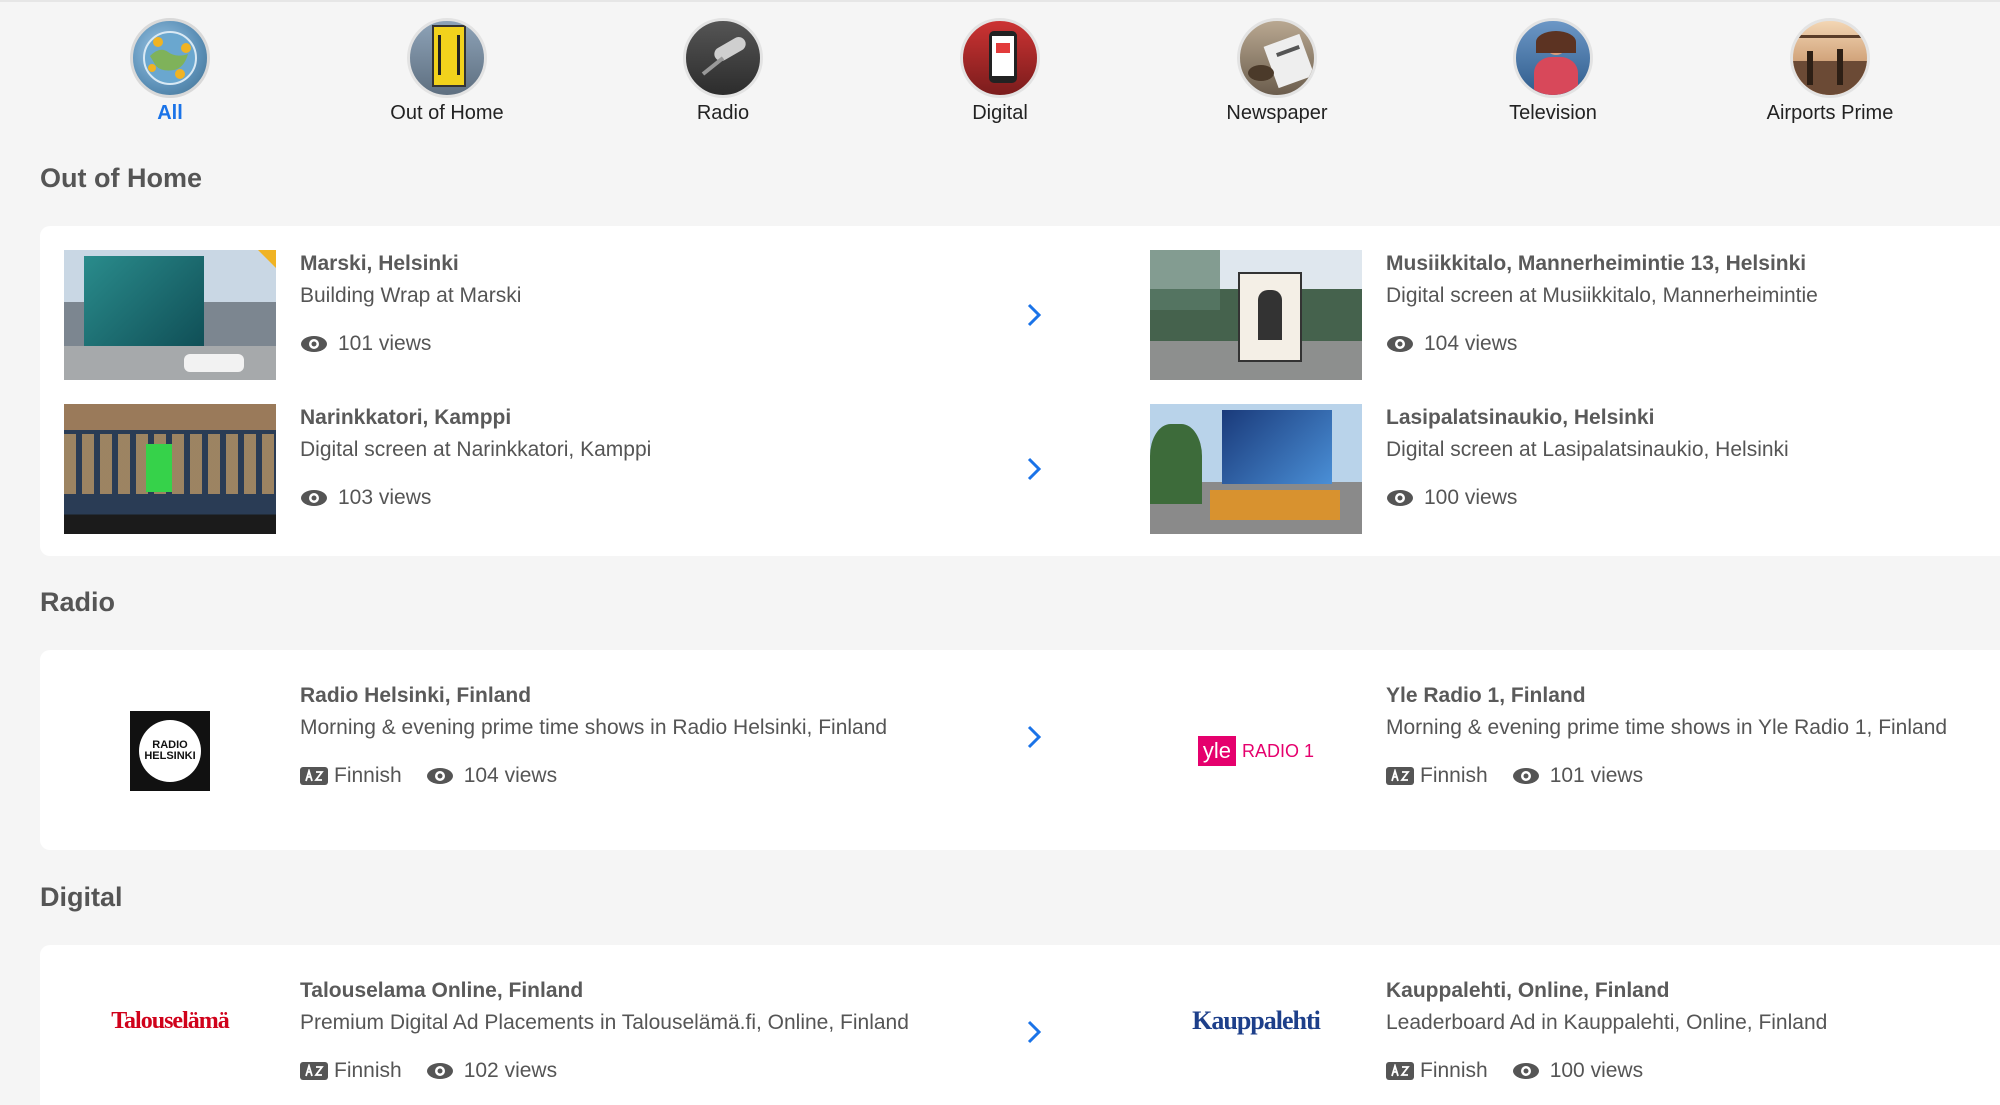 The width and height of the screenshot is (2000, 1105). Describe the element at coordinates (1830, 113) in the screenshot. I see `category-label: Airports Prime` at that location.